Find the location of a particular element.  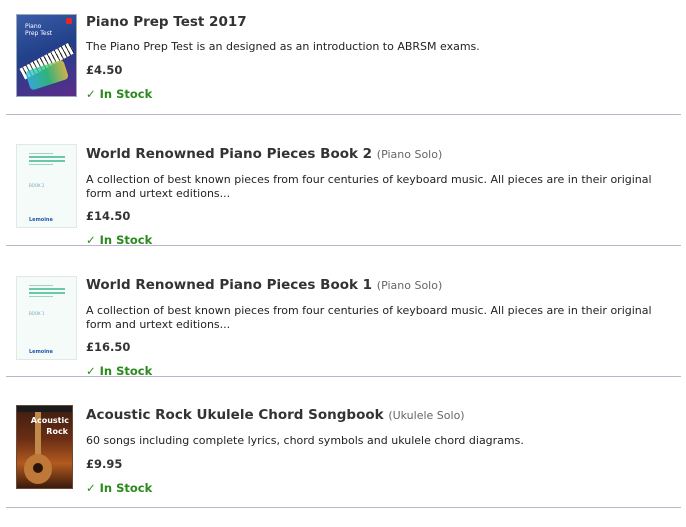

product-thumbnail: Acoustic Rock is located at coordinates (44, 447).